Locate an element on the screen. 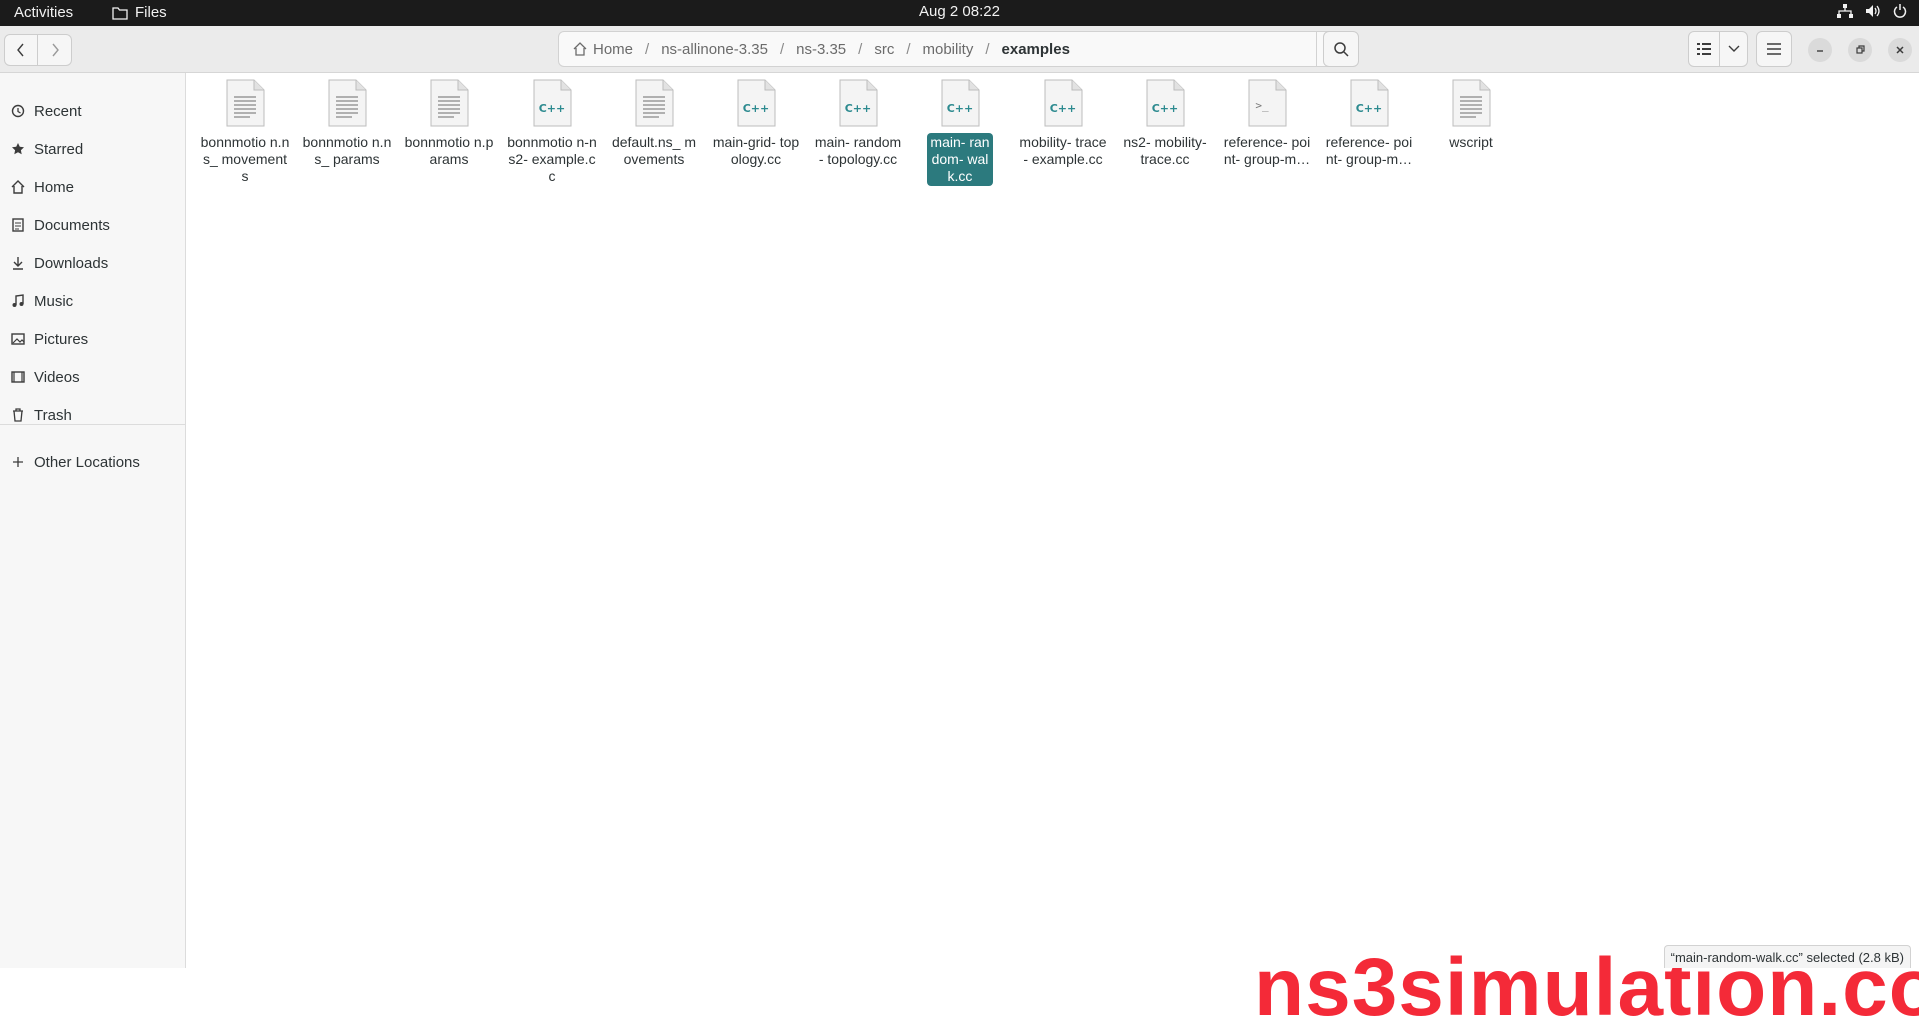  network-icon is located at coordinates (1845, 11).